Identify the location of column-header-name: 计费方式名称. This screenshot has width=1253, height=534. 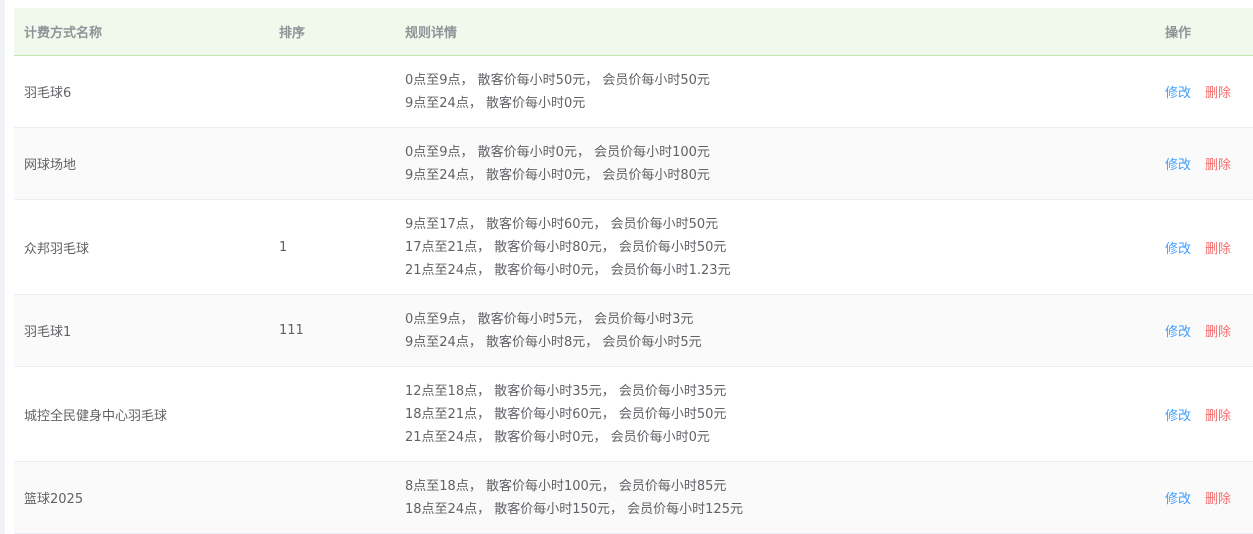
(141, 31).